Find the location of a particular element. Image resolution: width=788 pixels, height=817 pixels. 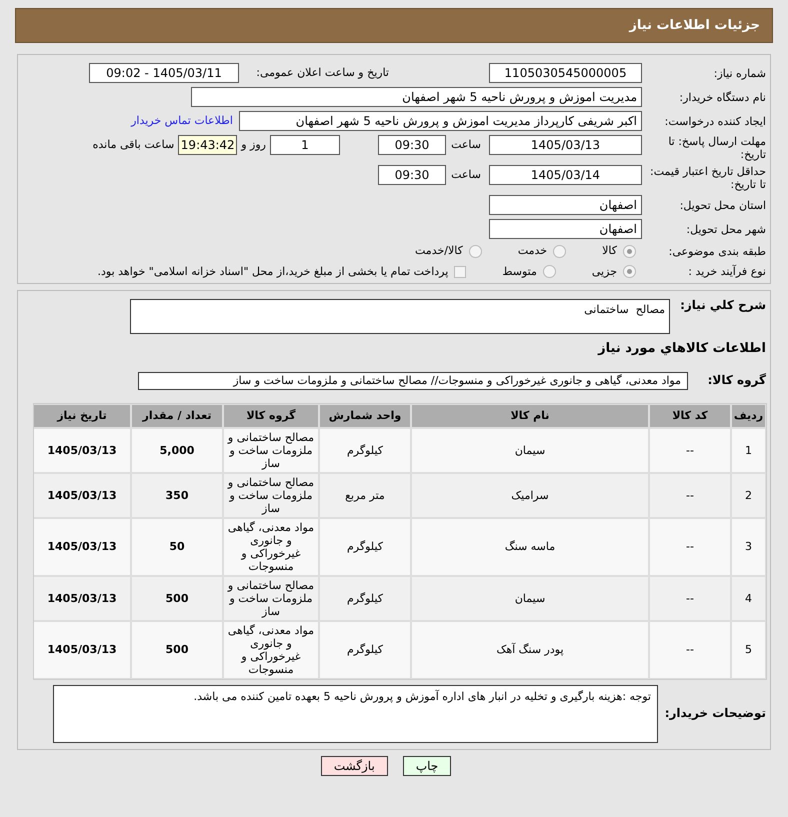

field-label: ایجاد کننده درخواست: is located at coordinates (715, 121).